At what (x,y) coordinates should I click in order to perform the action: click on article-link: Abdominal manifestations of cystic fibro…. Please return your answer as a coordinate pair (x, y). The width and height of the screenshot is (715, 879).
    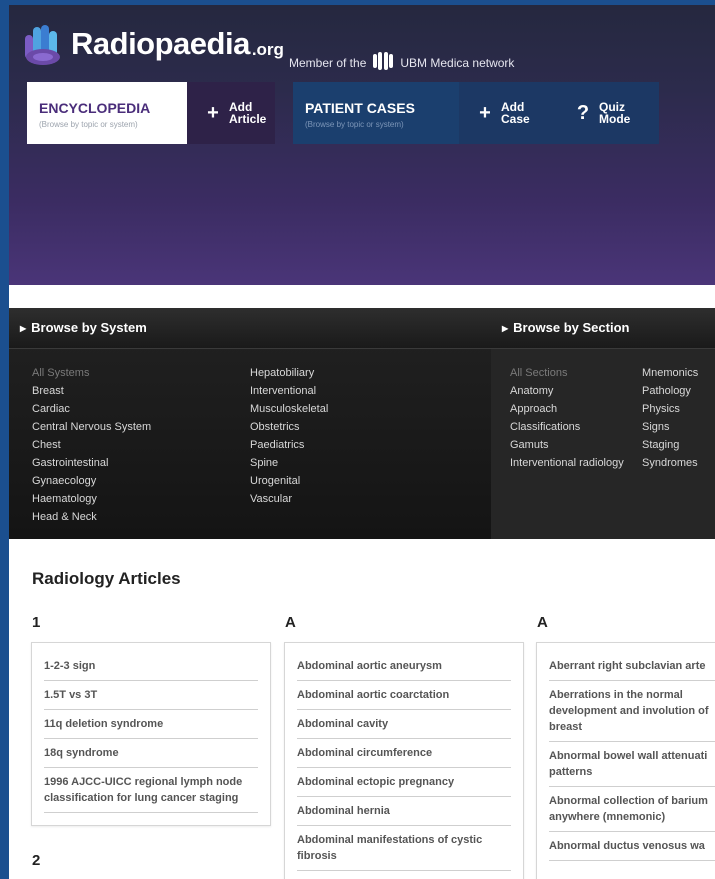
    Looking at the image, I should click on (404, 848).